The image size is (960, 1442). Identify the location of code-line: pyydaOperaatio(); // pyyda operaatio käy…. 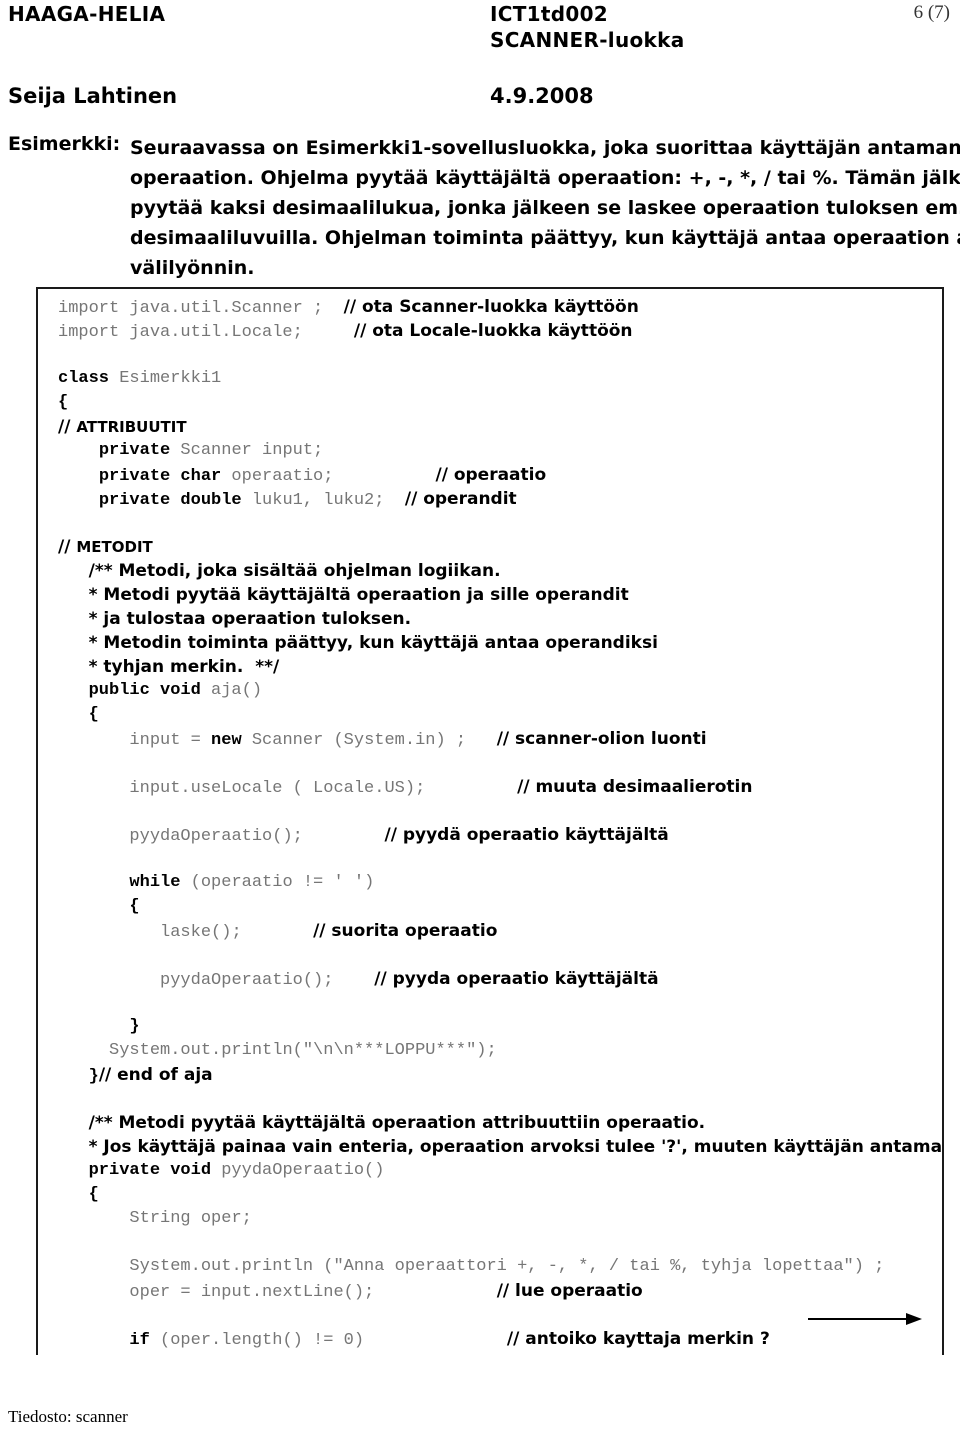
(498, 979).